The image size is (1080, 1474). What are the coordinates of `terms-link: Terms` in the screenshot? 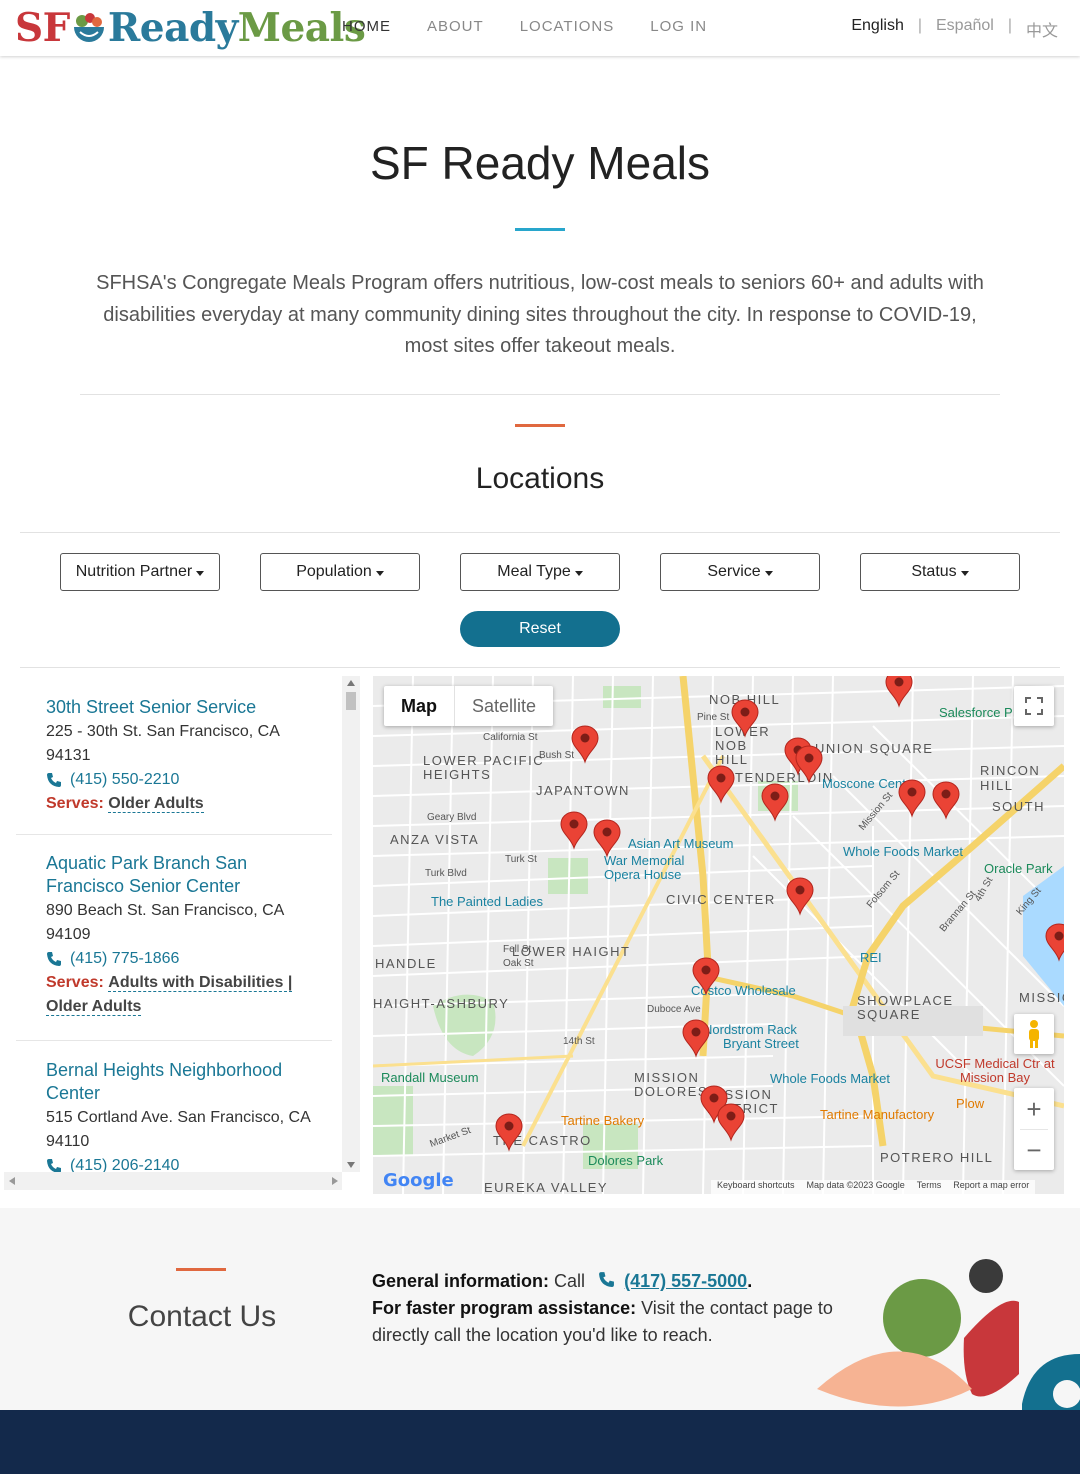 It's located at (929, 1187).